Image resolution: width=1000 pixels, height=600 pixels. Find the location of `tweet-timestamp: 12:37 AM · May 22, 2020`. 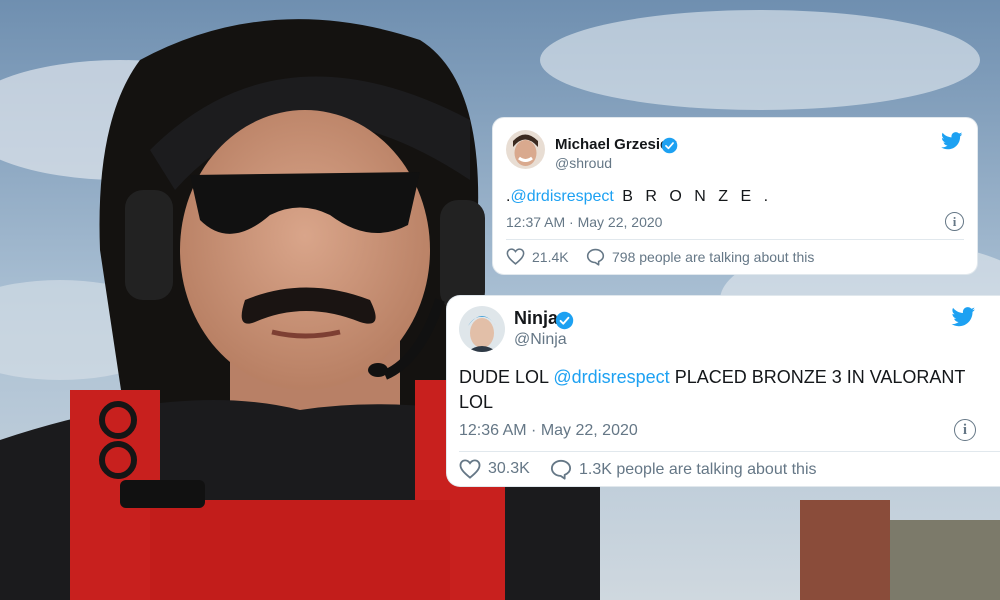

tweet-timestamp: 12:37 AM · May 22, 2020 is located at coordinates (584, 222).